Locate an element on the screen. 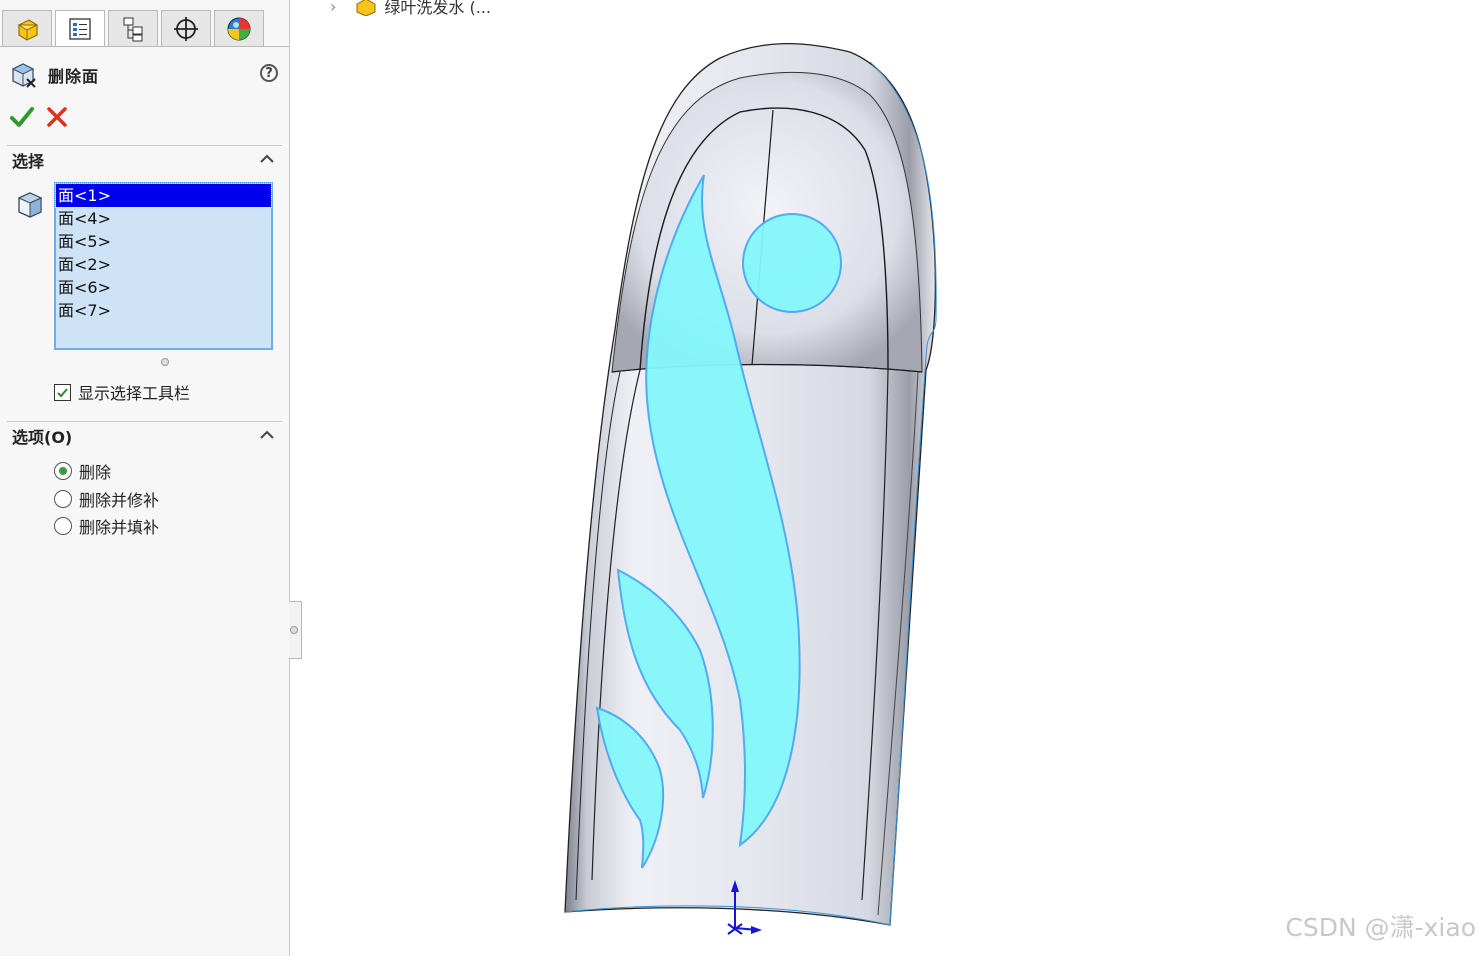 The height and width of the screenshot is (960, 1482). watermark: CSDN @潇-xiao is located at coordinates (1380, 927).